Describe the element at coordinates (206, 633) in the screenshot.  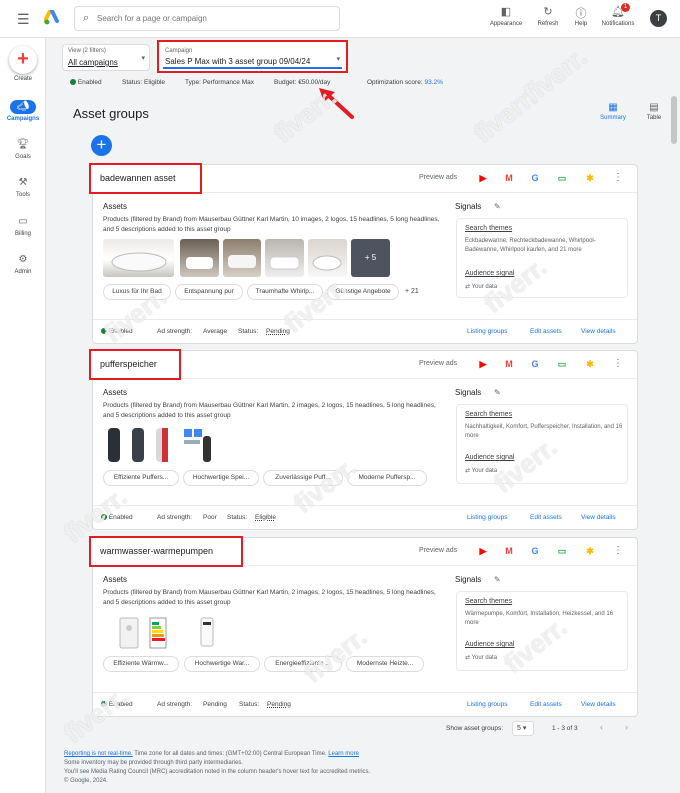
I see `heat-pump-thumbnail` at that location.